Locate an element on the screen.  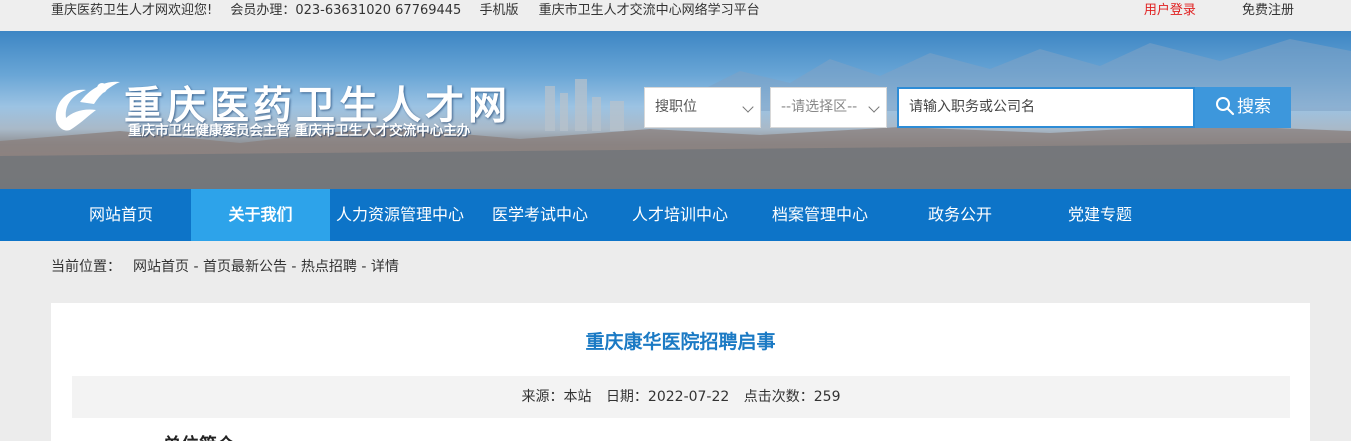
breadcrumb: 当前位置： 网站首页 - 首页最新公告 - 热点招聘 - 详情 is located at coordinates (225, 267).